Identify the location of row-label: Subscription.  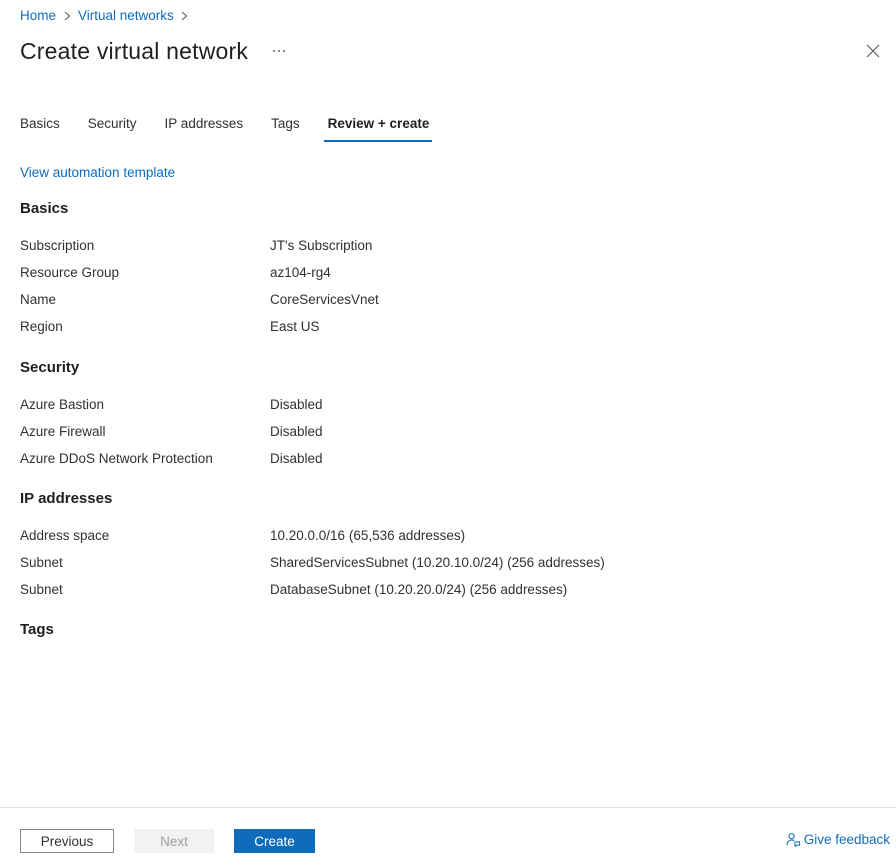
(57, 245).